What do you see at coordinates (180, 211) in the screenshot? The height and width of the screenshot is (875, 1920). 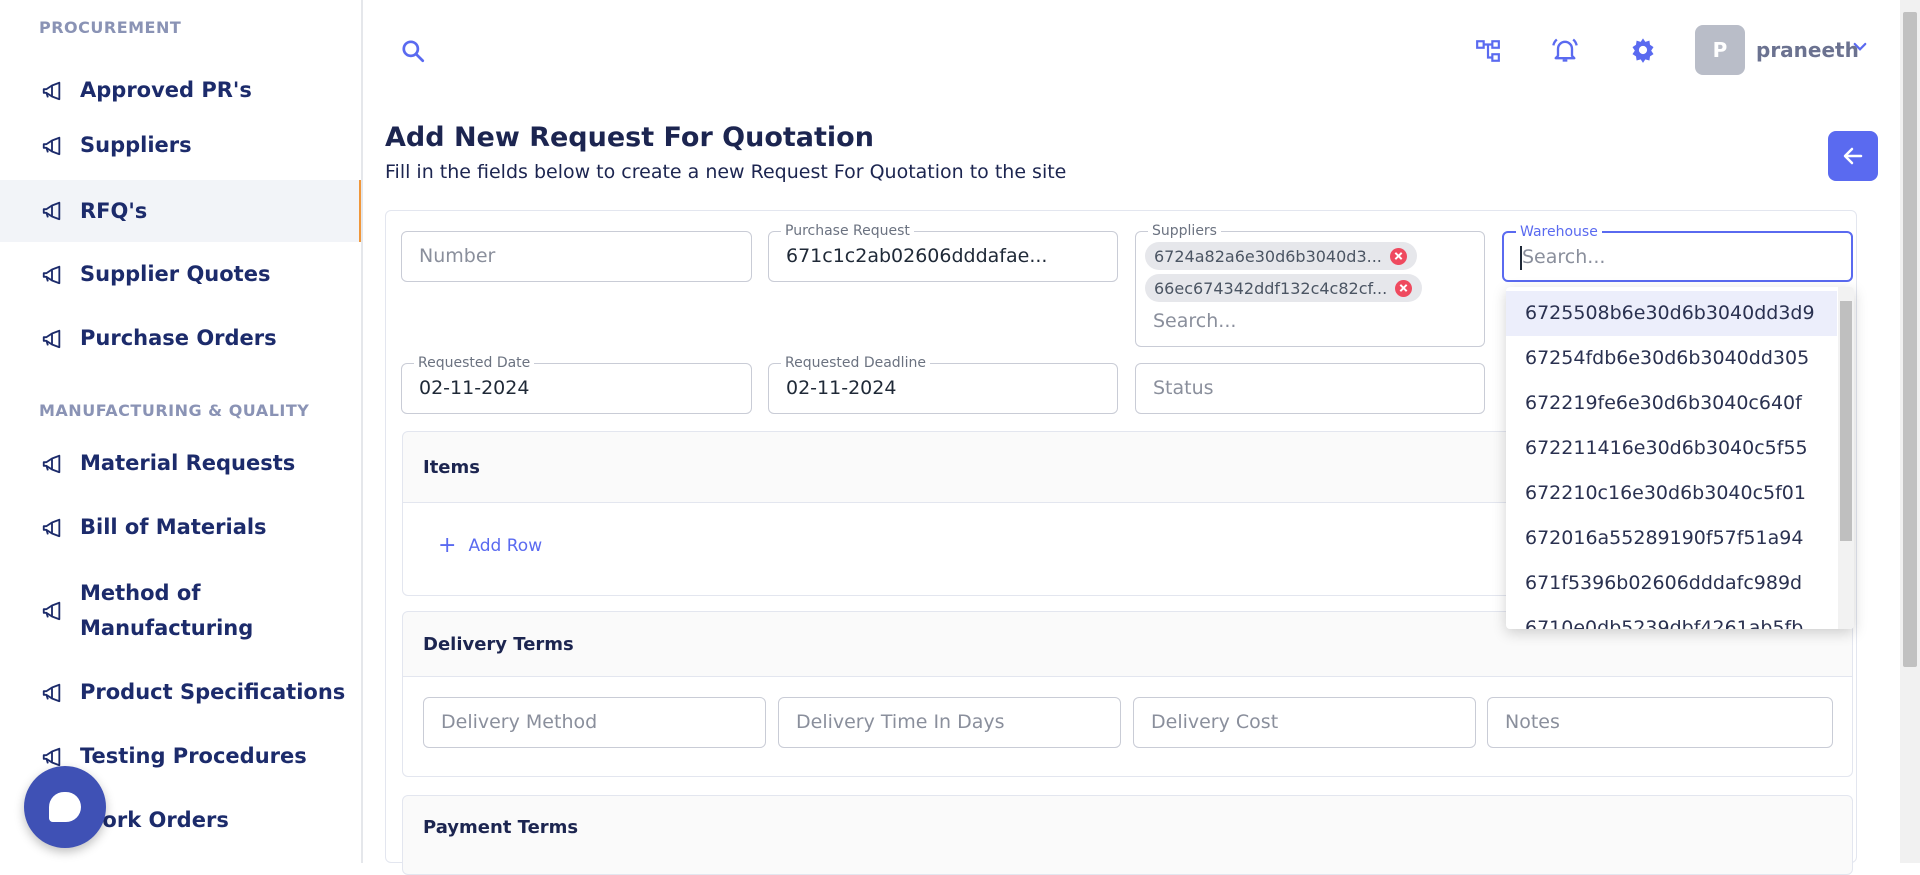 I see `sidebar-item-rfqs: RFQ's` at bounding box center [180, 211].